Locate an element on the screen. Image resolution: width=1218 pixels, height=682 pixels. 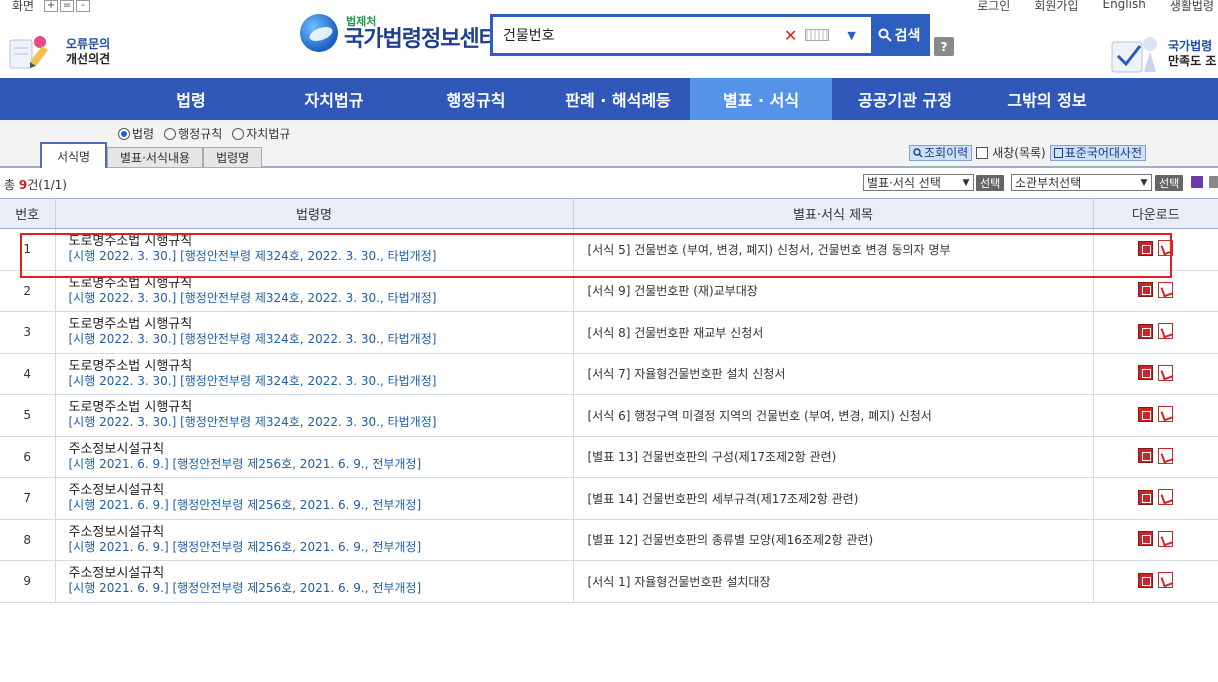
radio-local-laws: 자치법규 is located at coordinates (261, 133).